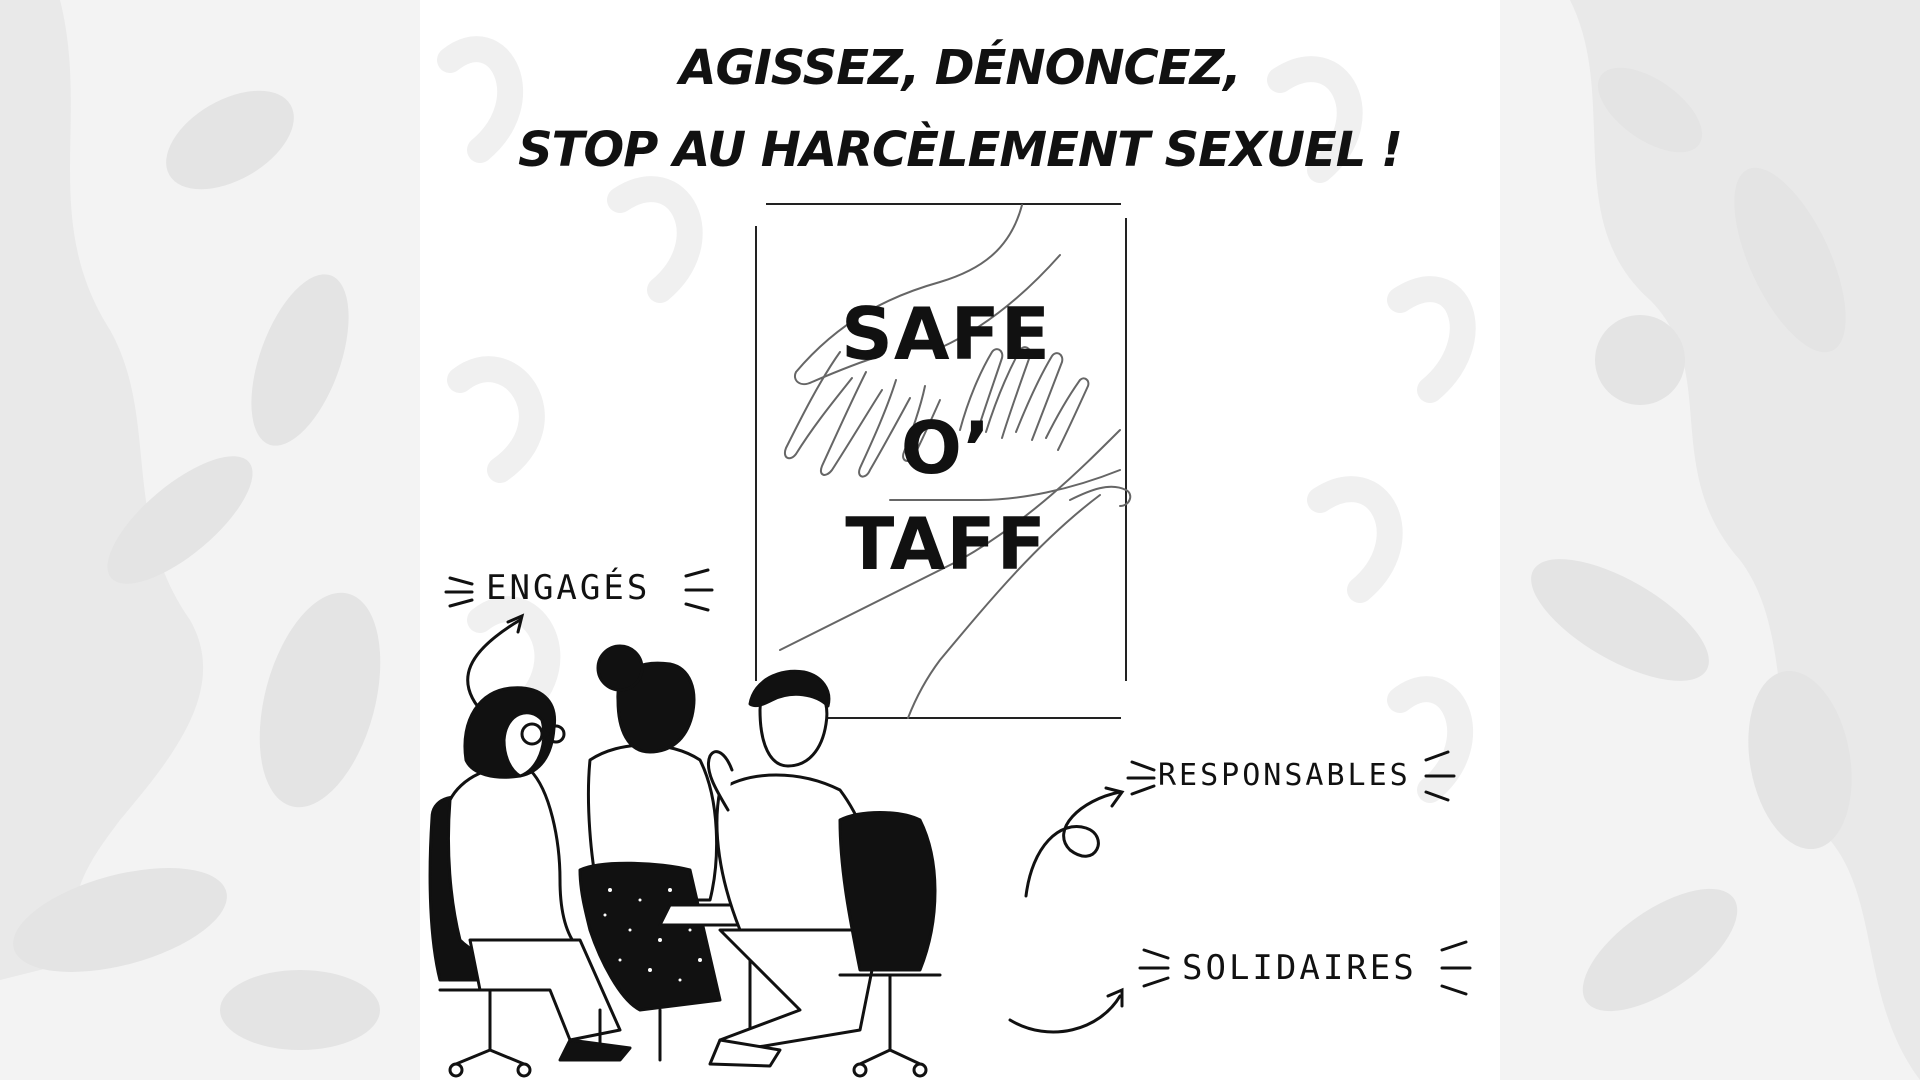 This screenshot has width=1920, height=1080. I want to click on people-meeting-illustration, so click(685, 861).